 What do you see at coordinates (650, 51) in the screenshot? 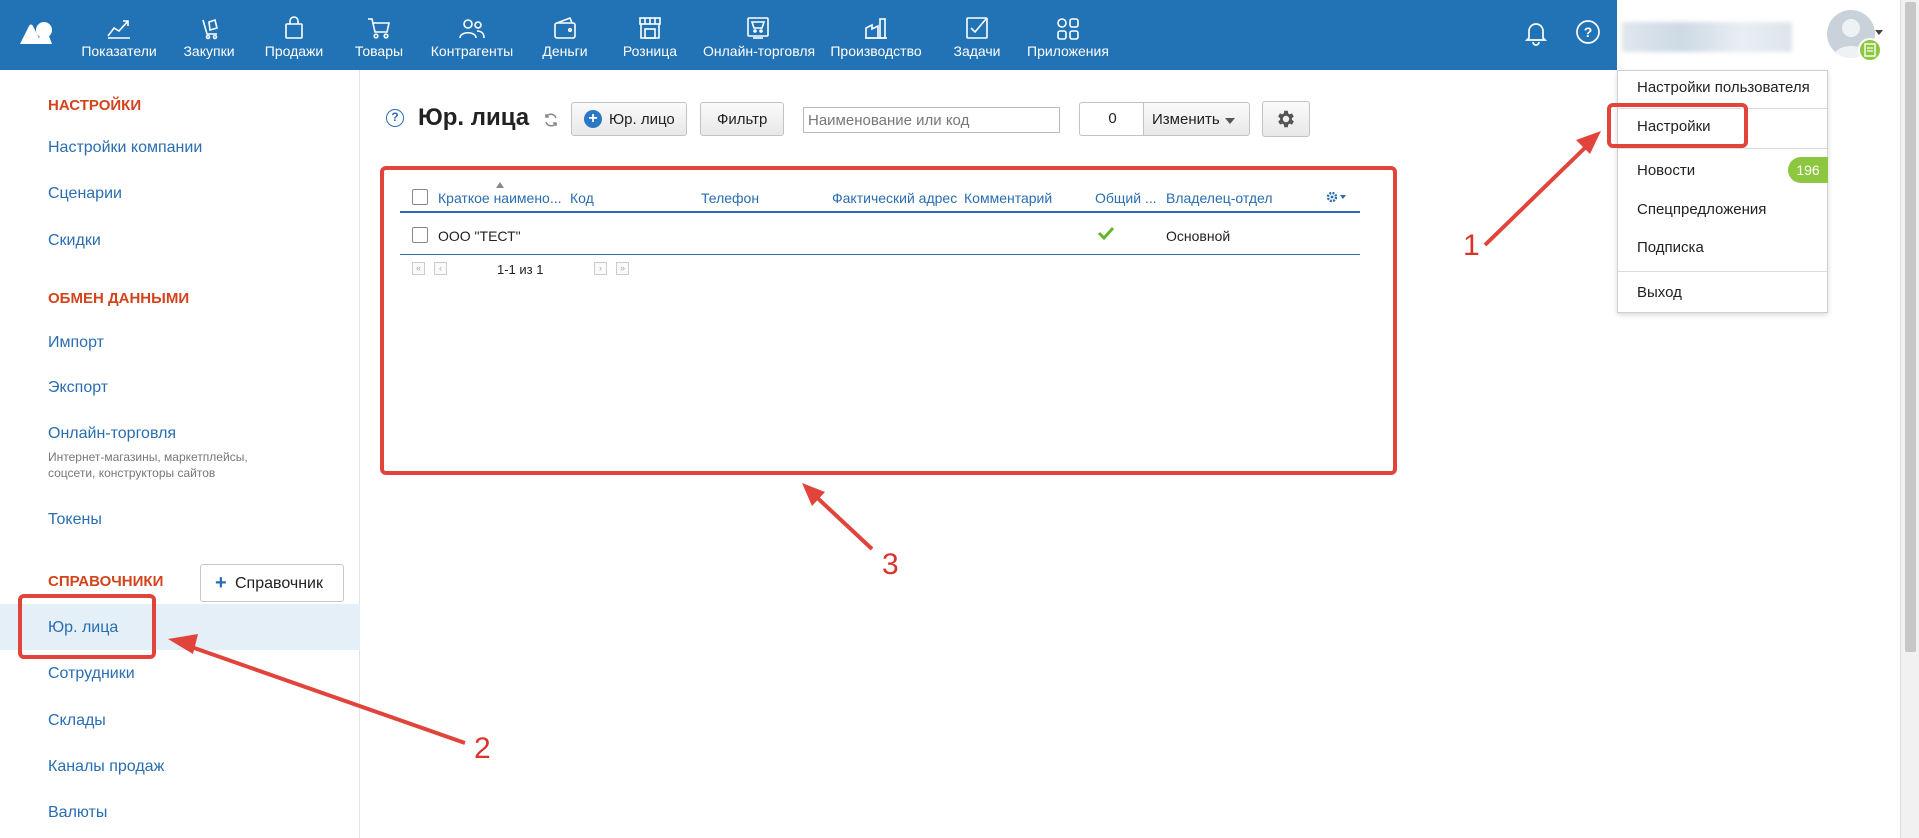
I see `nav-label: Розница` at bounding box center [650, 51].